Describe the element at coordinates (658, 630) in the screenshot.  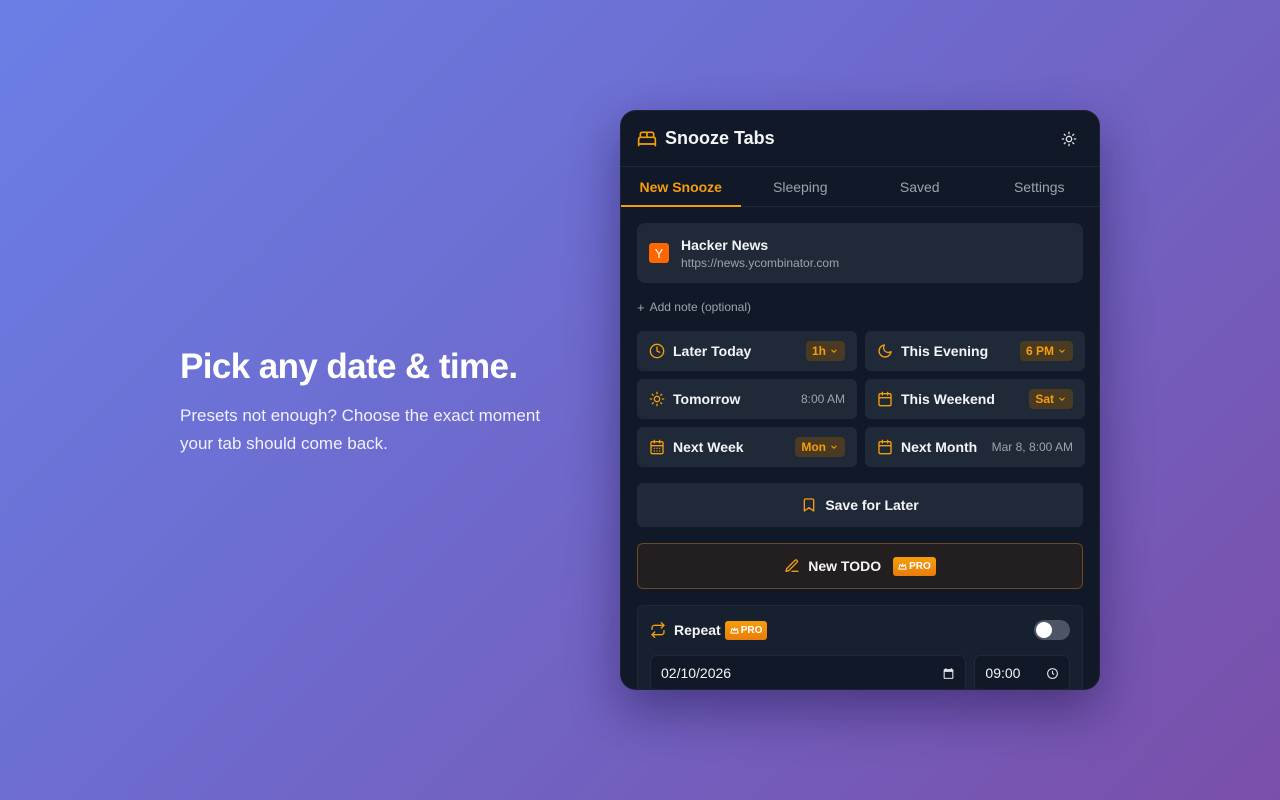
I see `repeat-icon` at that location.